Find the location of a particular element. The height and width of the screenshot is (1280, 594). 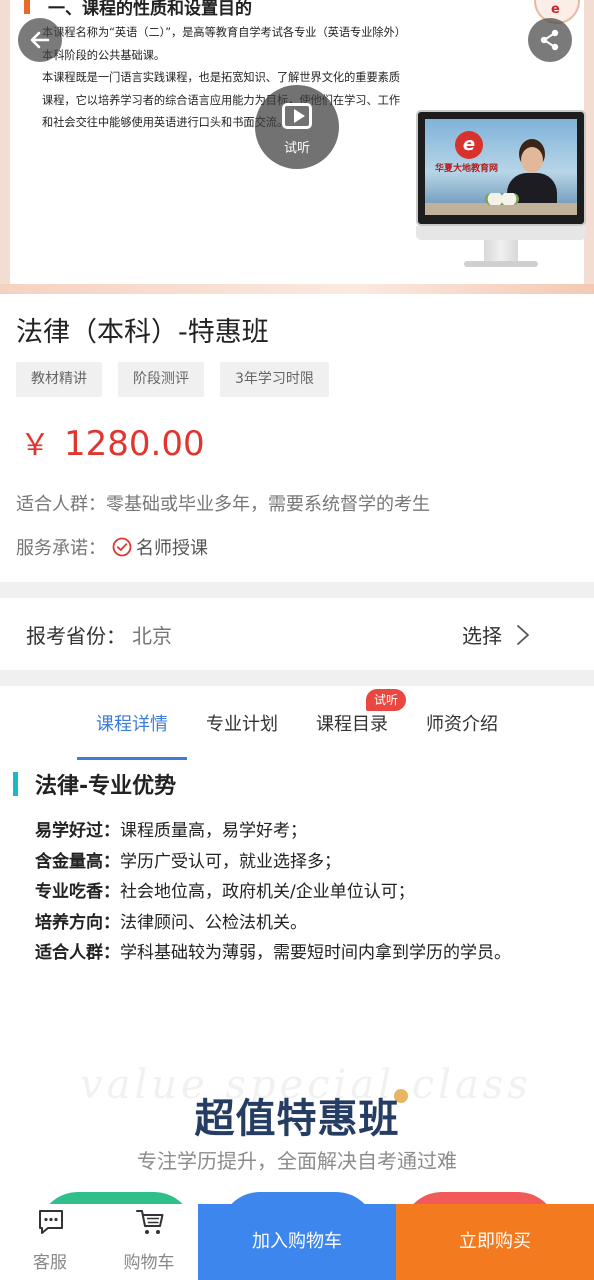

buy-now-button: 立即购买 is located at coordinates (495, 1242).